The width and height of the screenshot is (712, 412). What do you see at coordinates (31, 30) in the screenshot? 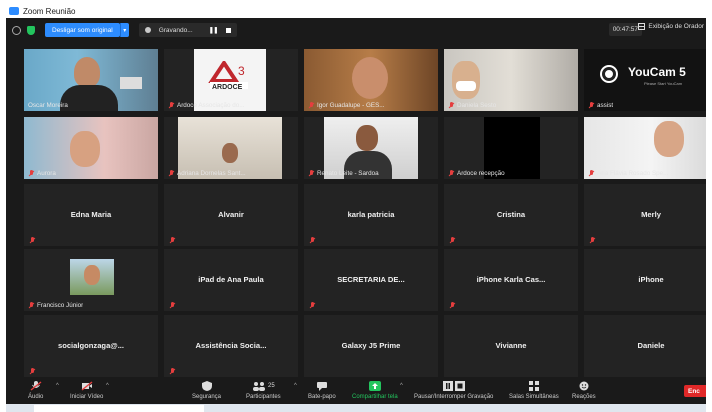
I see `security-shield-icon` at bounding box center [31, 30].